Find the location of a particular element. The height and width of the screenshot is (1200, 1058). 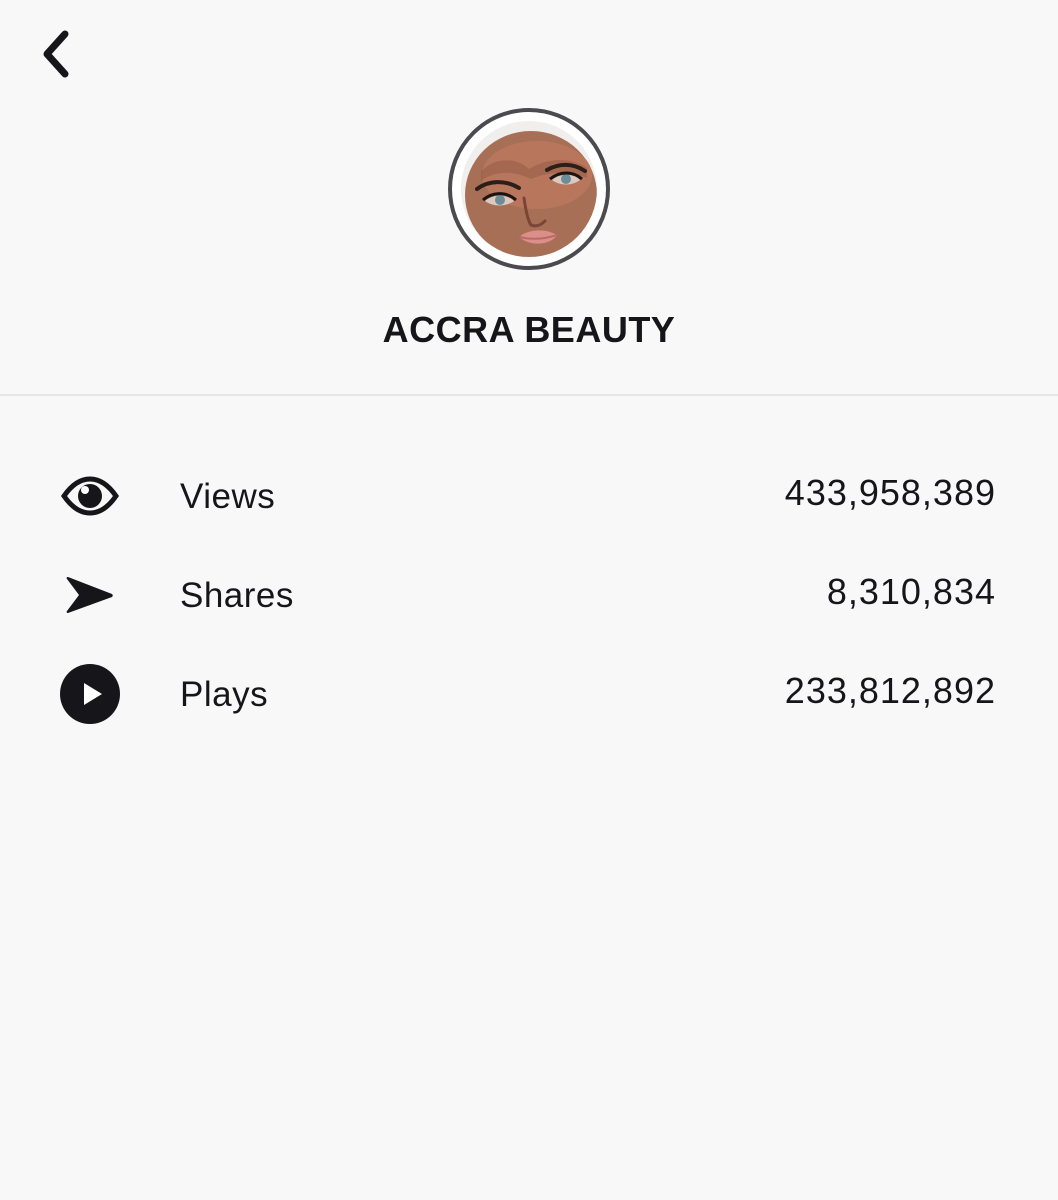

stat-row-shares: Shares 8,310,834 is located at coordinates (529, 594).